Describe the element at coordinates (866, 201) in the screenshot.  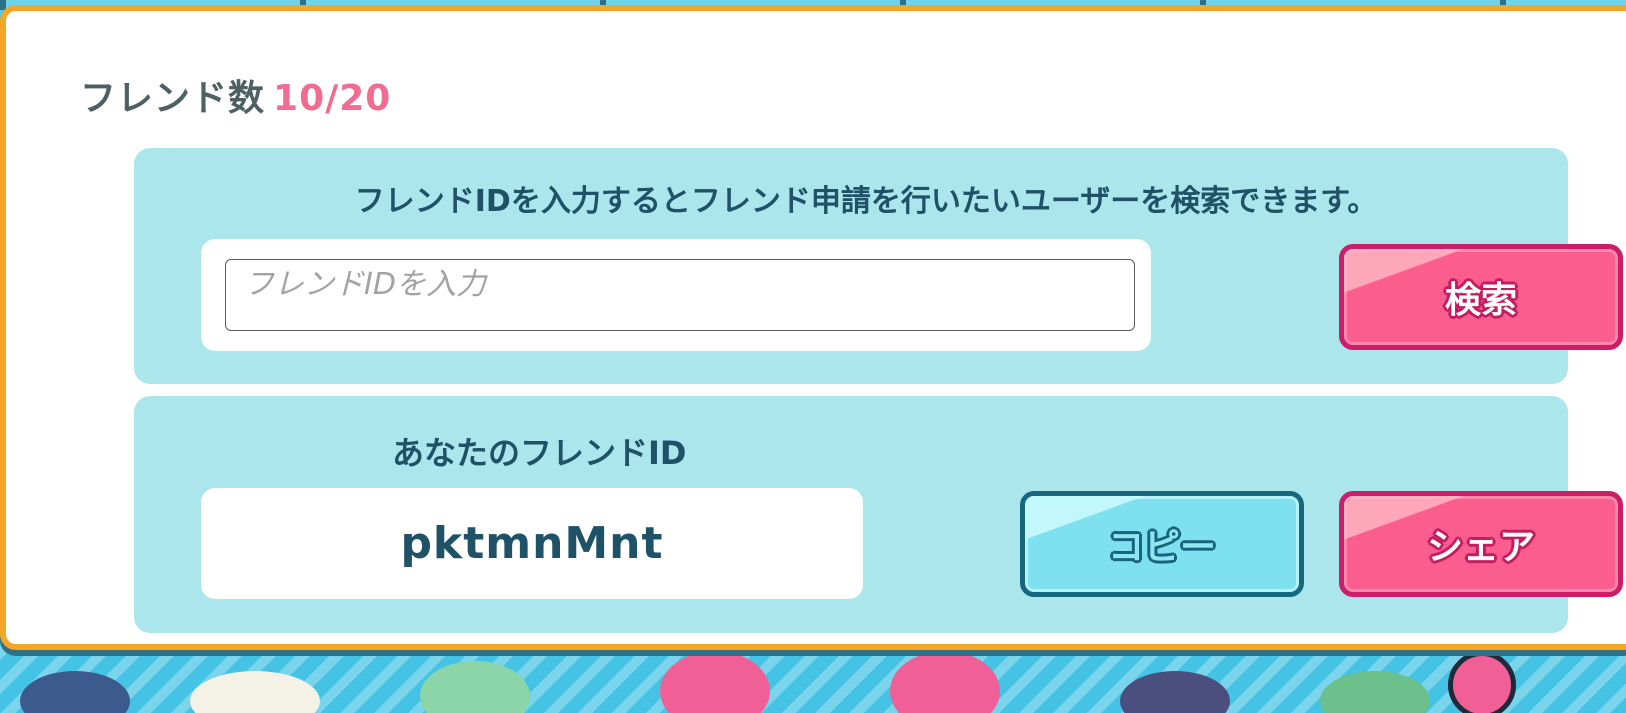
I see `search-instruction: フレンドIDを入力するとフレンド申請を行いたいユーザーを検索できます。` at that location.